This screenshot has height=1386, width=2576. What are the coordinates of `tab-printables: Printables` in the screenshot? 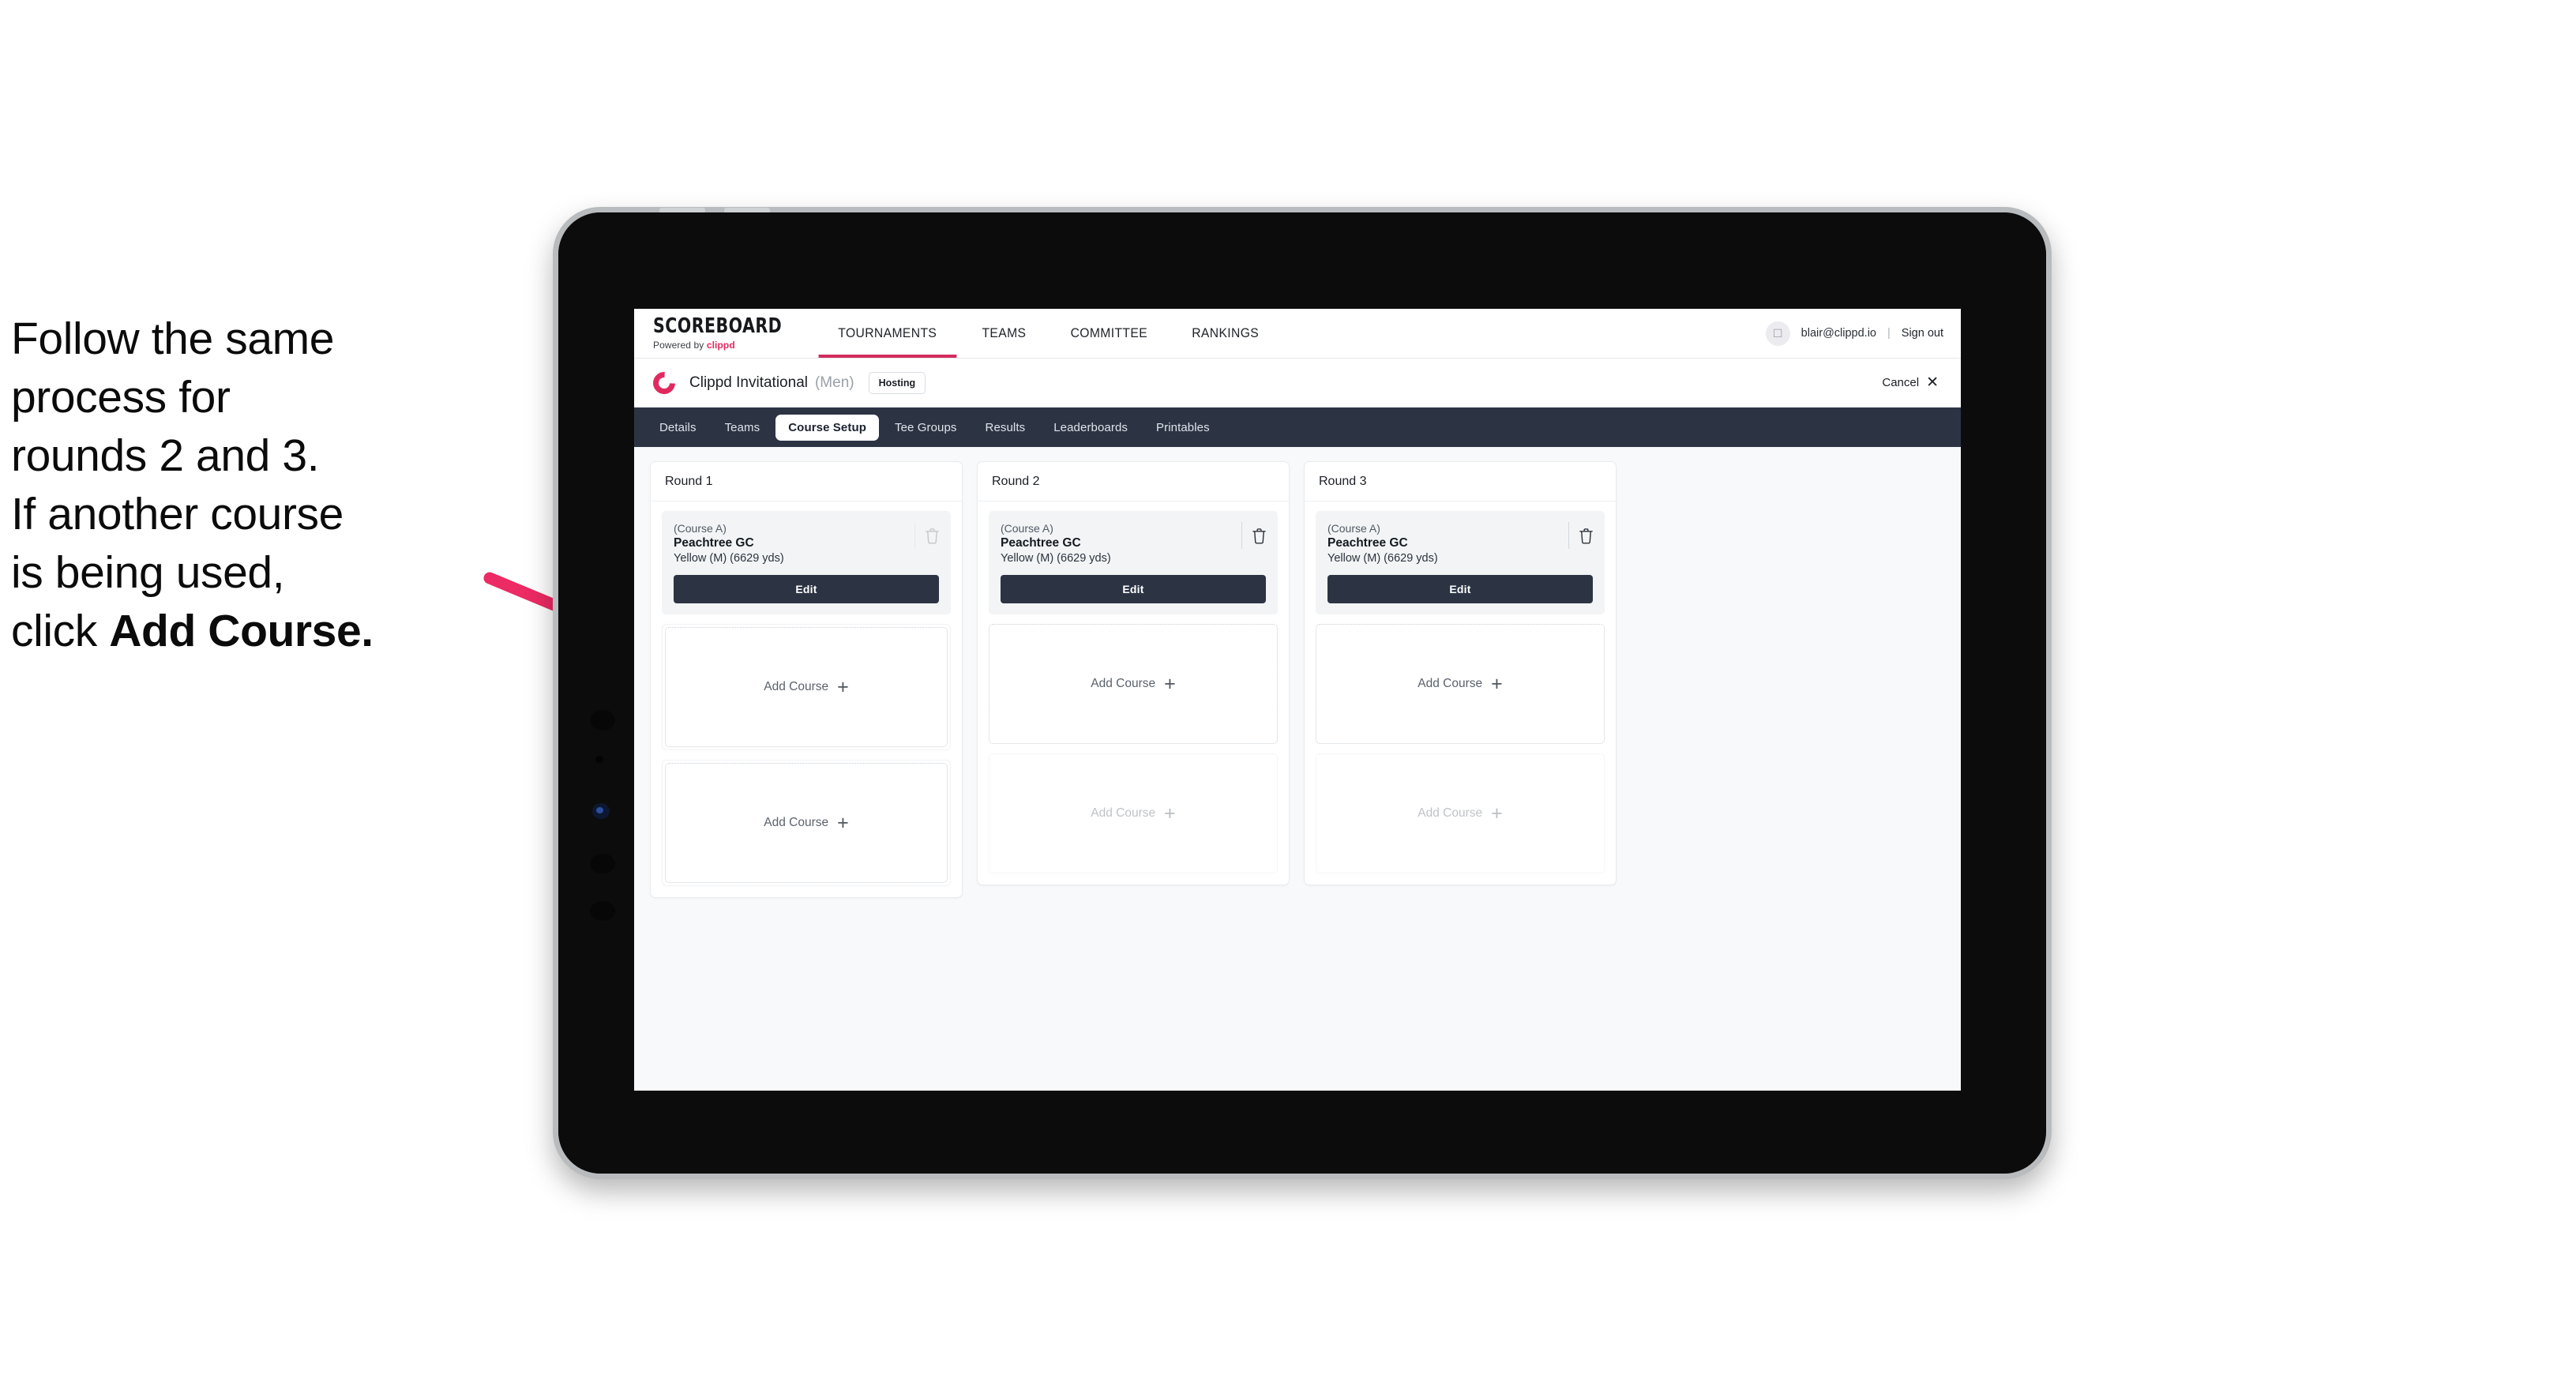 It's located at (1182, 428).